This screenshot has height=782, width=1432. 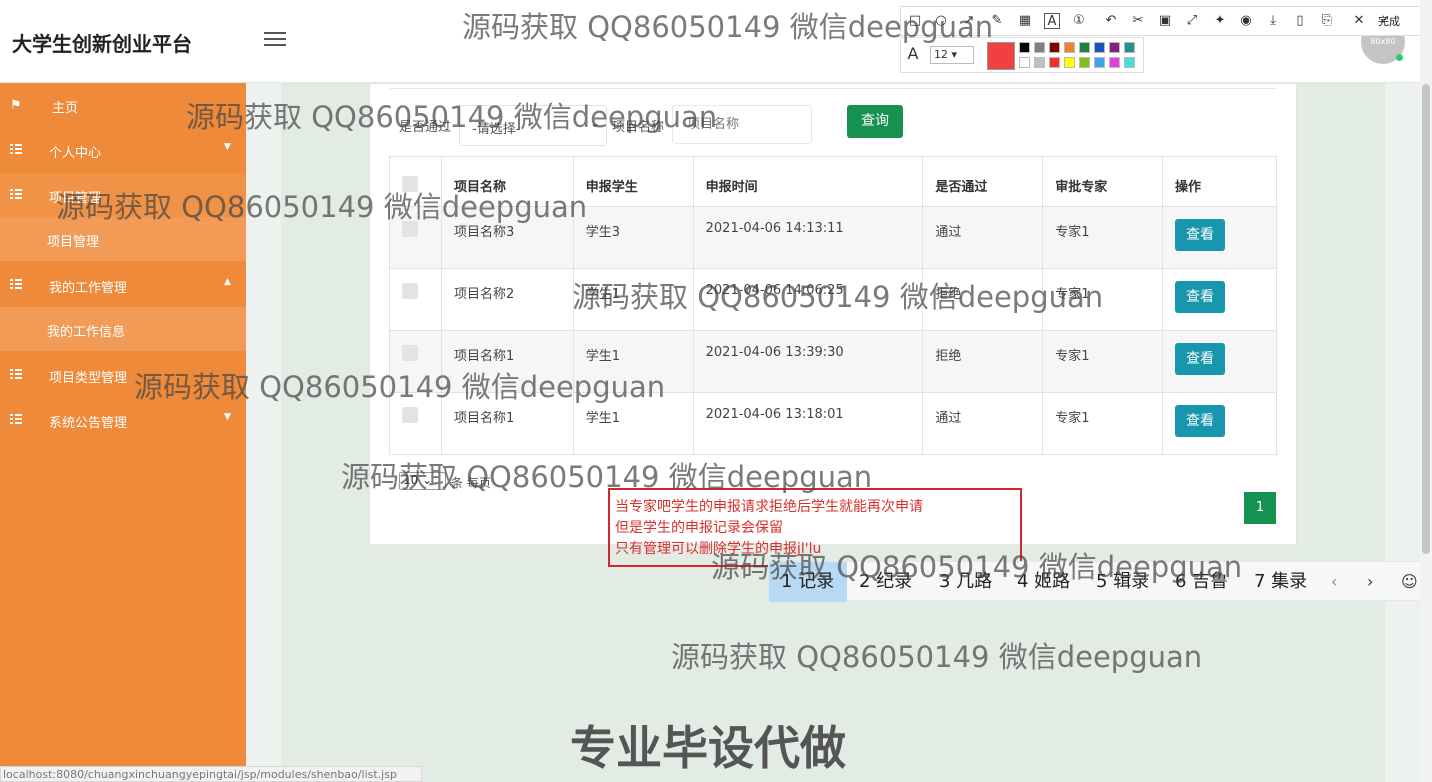 I want to click on sticky-icon: ✦, so click(x=1220, y=21).